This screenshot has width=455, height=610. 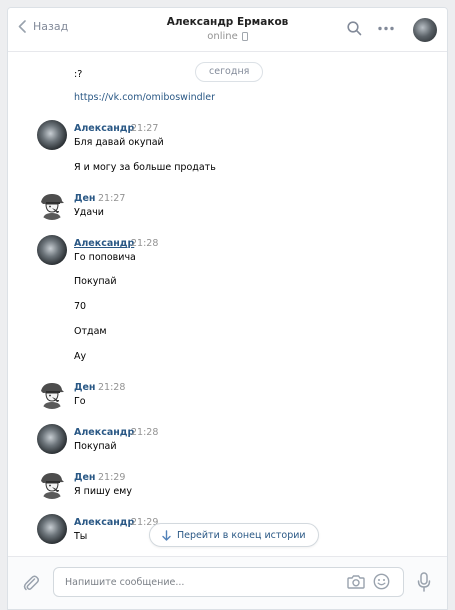 I want to click on status-text: online, so click(x=222, y=36).